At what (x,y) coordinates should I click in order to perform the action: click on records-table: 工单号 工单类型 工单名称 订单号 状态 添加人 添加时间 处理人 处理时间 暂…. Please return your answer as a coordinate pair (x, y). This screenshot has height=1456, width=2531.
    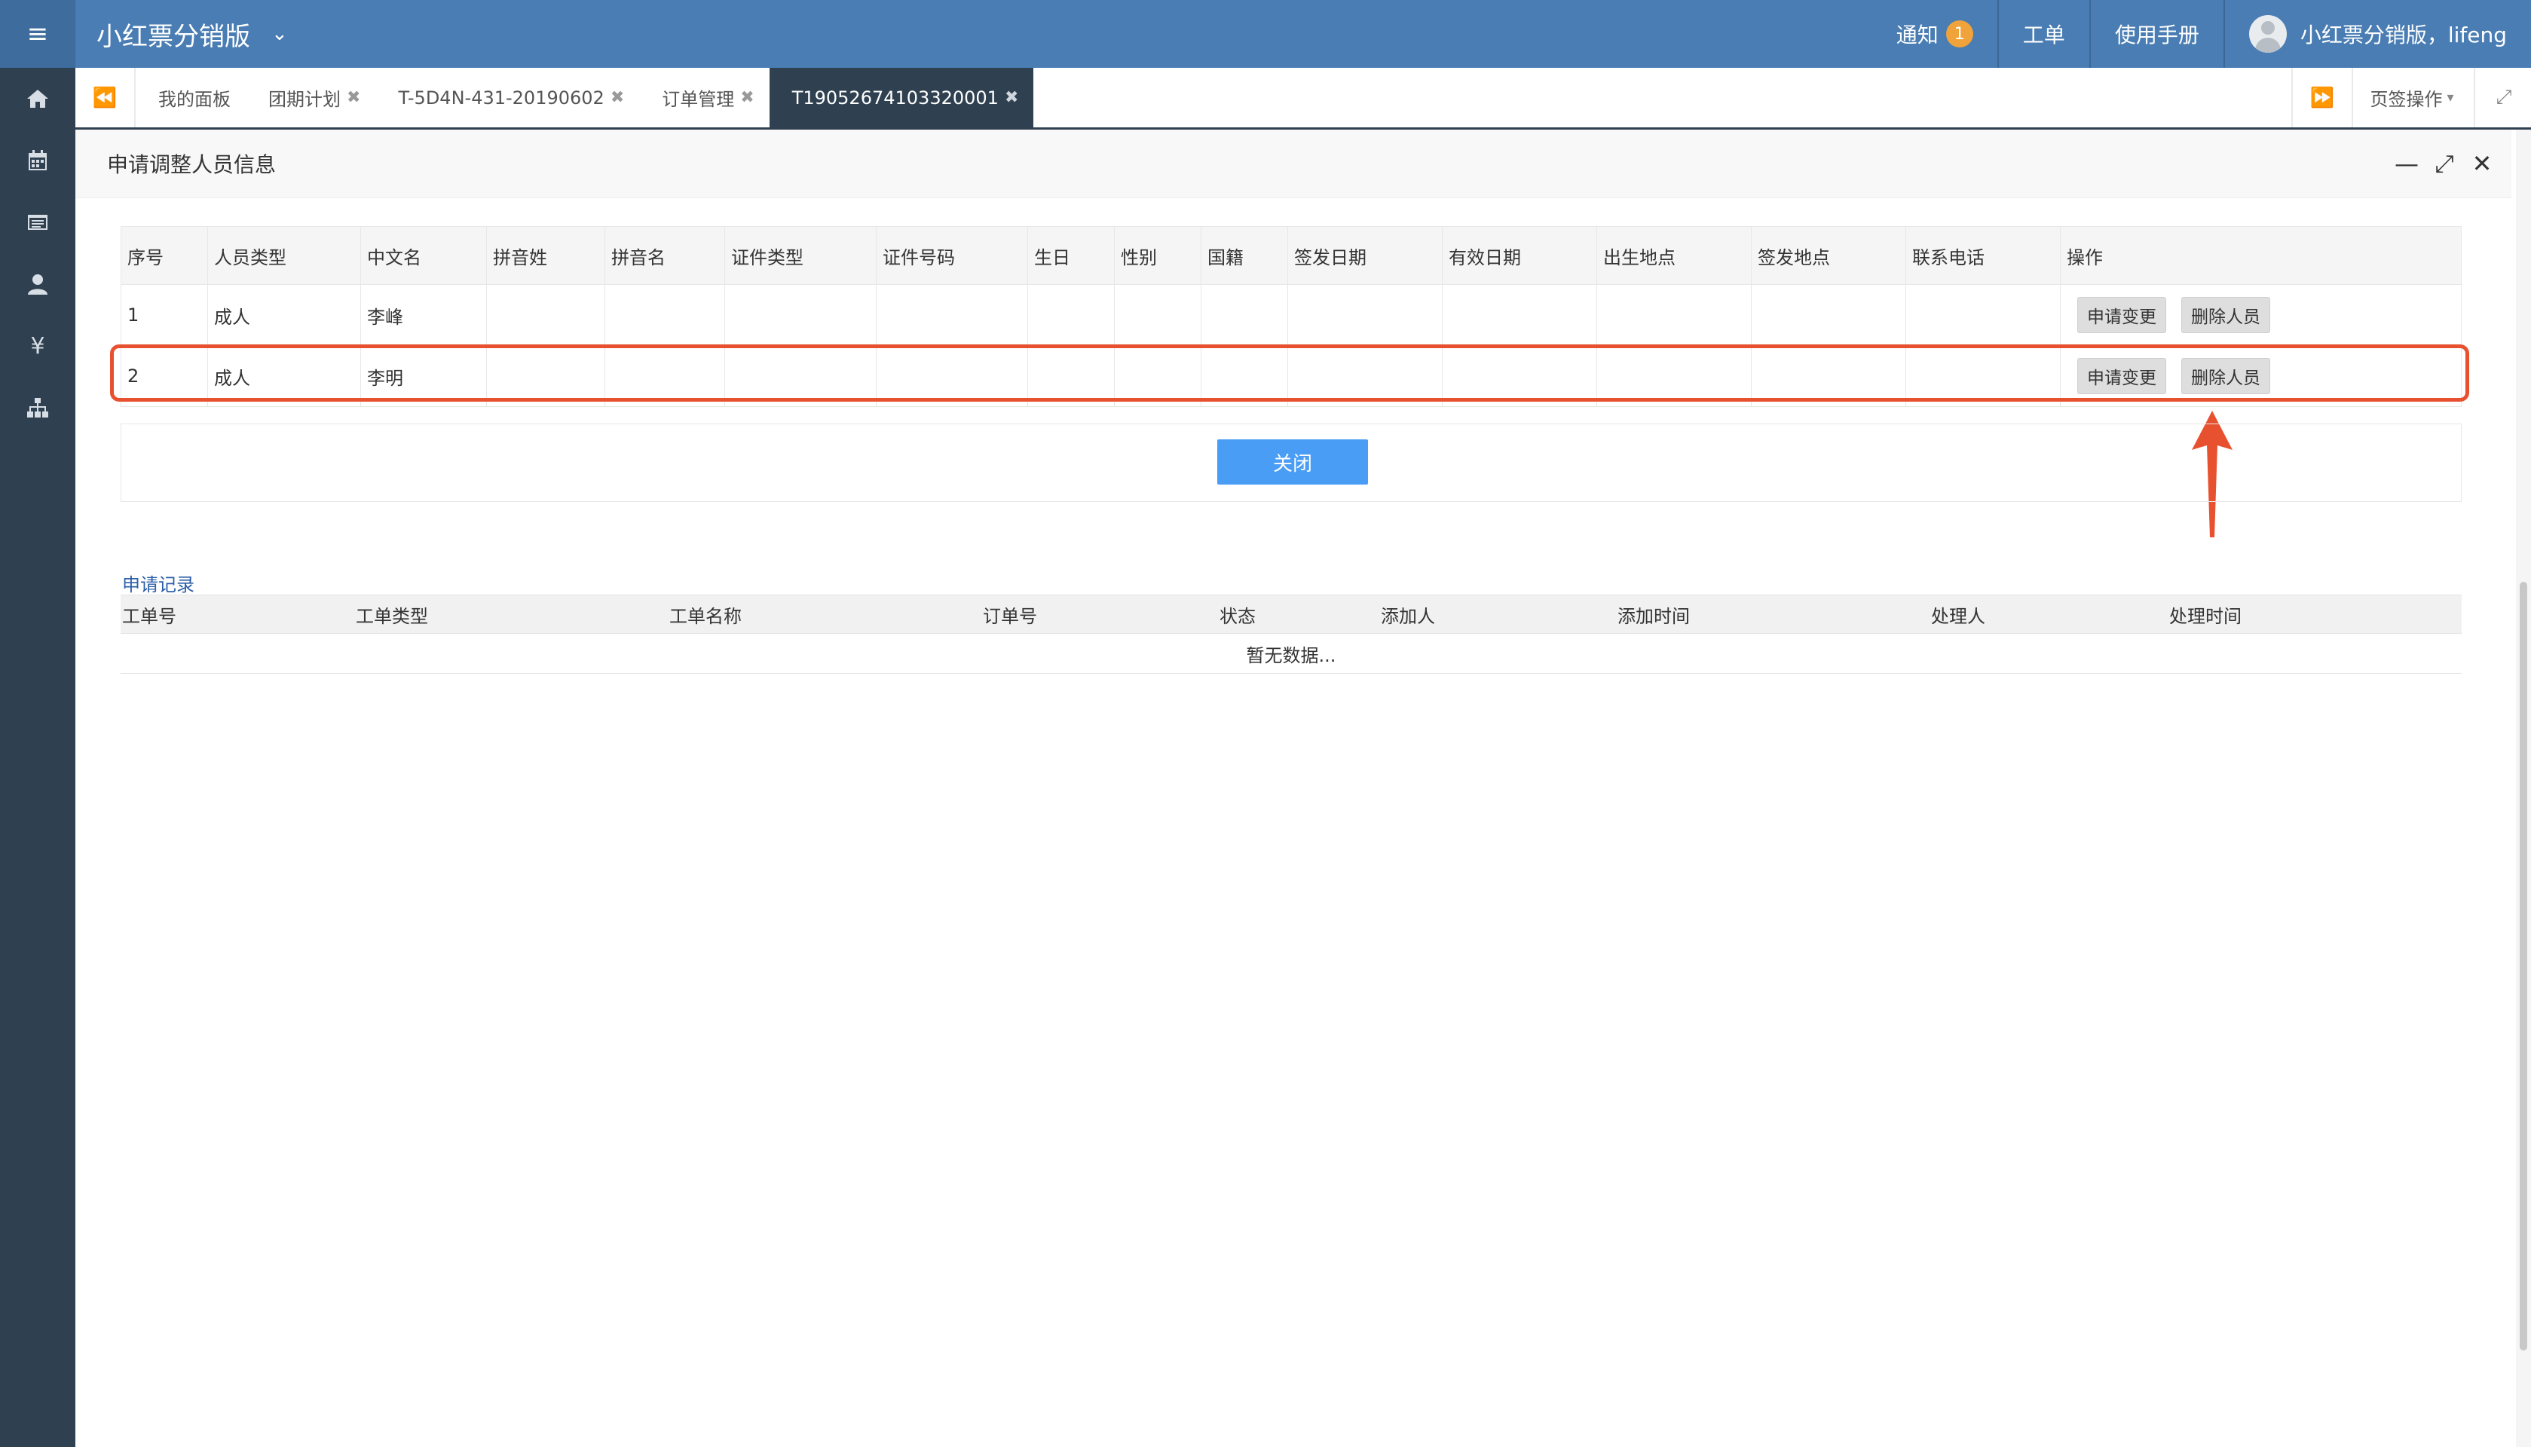
    Looking at the image, I should click on (1291, 634).